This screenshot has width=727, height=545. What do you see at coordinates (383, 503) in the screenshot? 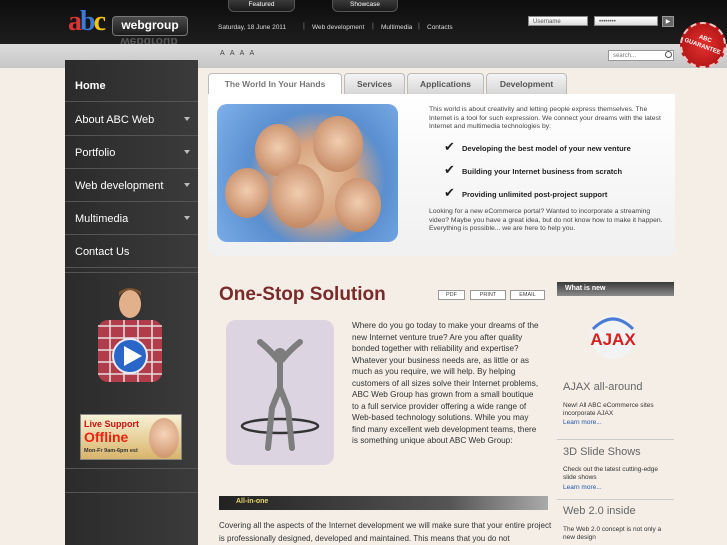
I see `section-header-all-in-one: All-in-one` at bounding box center [383, 503].